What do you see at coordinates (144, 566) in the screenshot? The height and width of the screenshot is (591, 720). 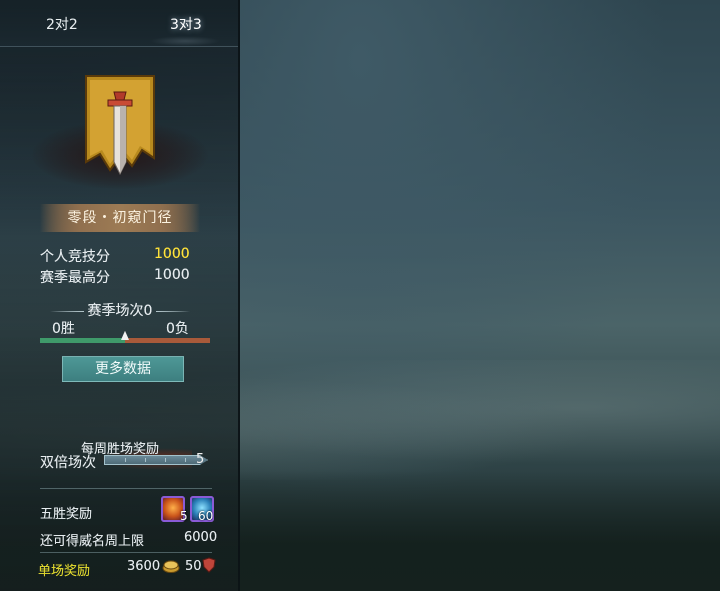 I see `single-coin-value: 3600` at bounding box center [144, 566].